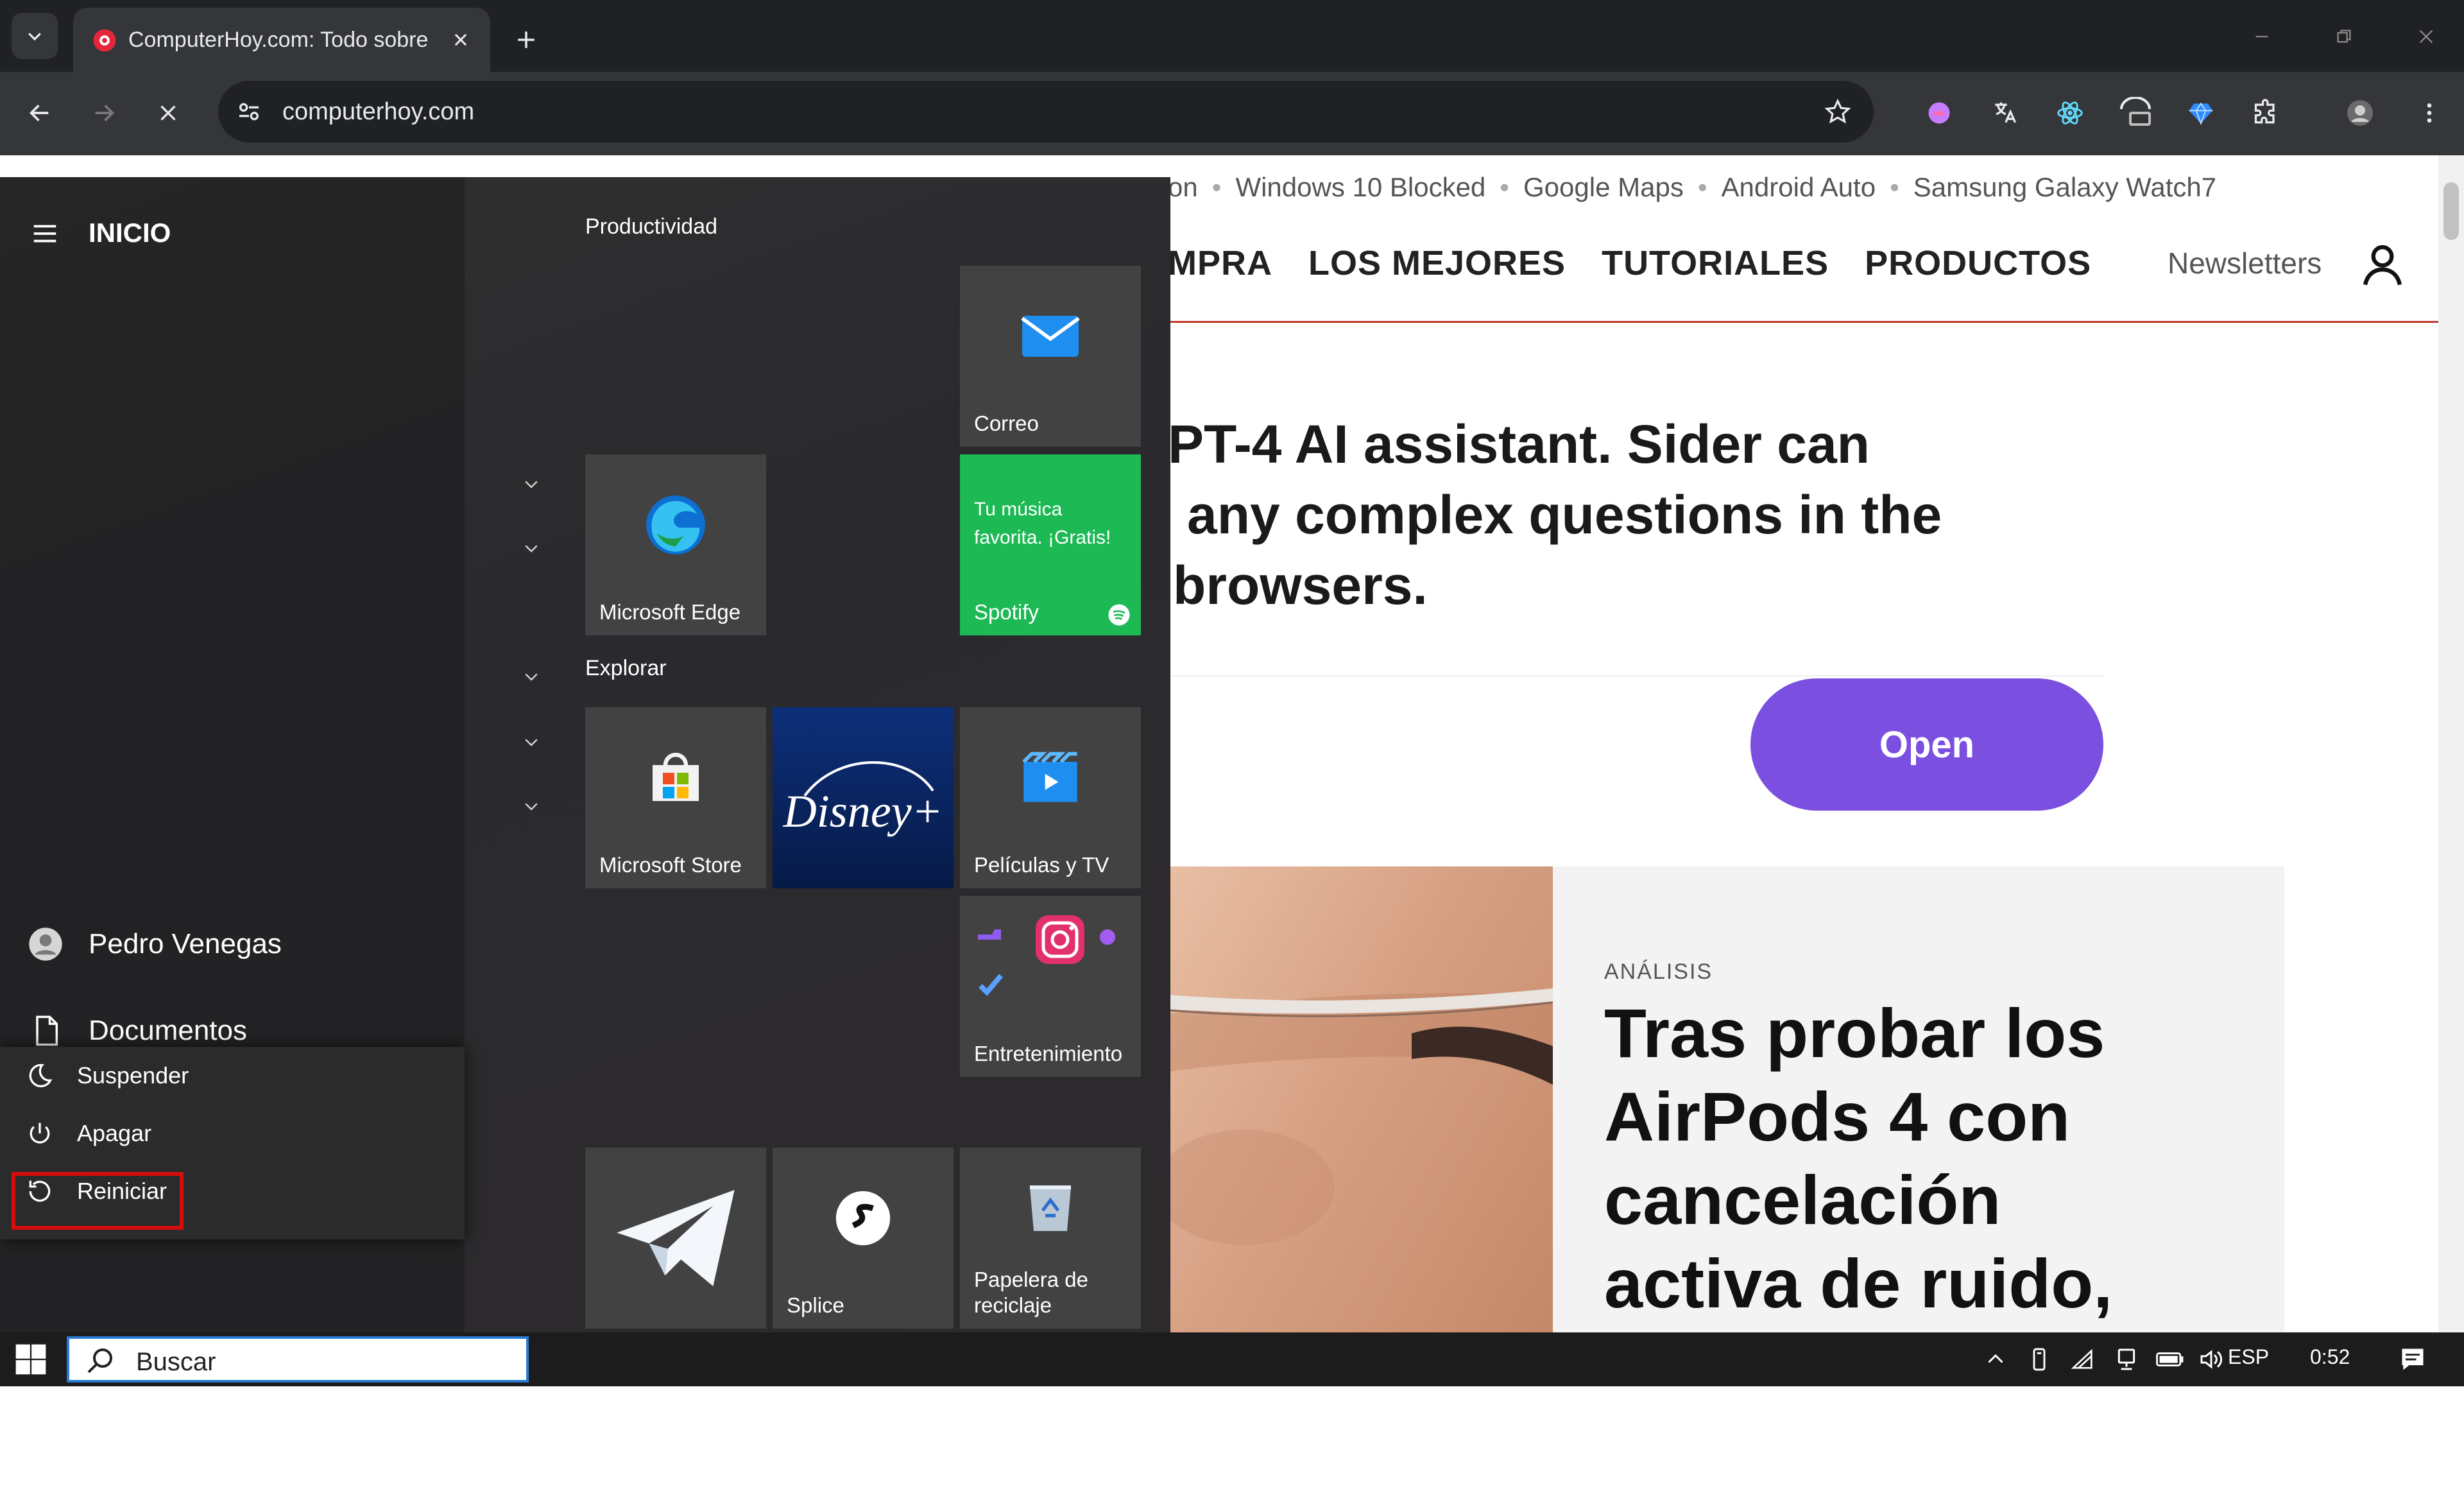 This screenshot has width=2464, height=1507. I want to click on group-label-productivity: Productividad, so click(651, 226).